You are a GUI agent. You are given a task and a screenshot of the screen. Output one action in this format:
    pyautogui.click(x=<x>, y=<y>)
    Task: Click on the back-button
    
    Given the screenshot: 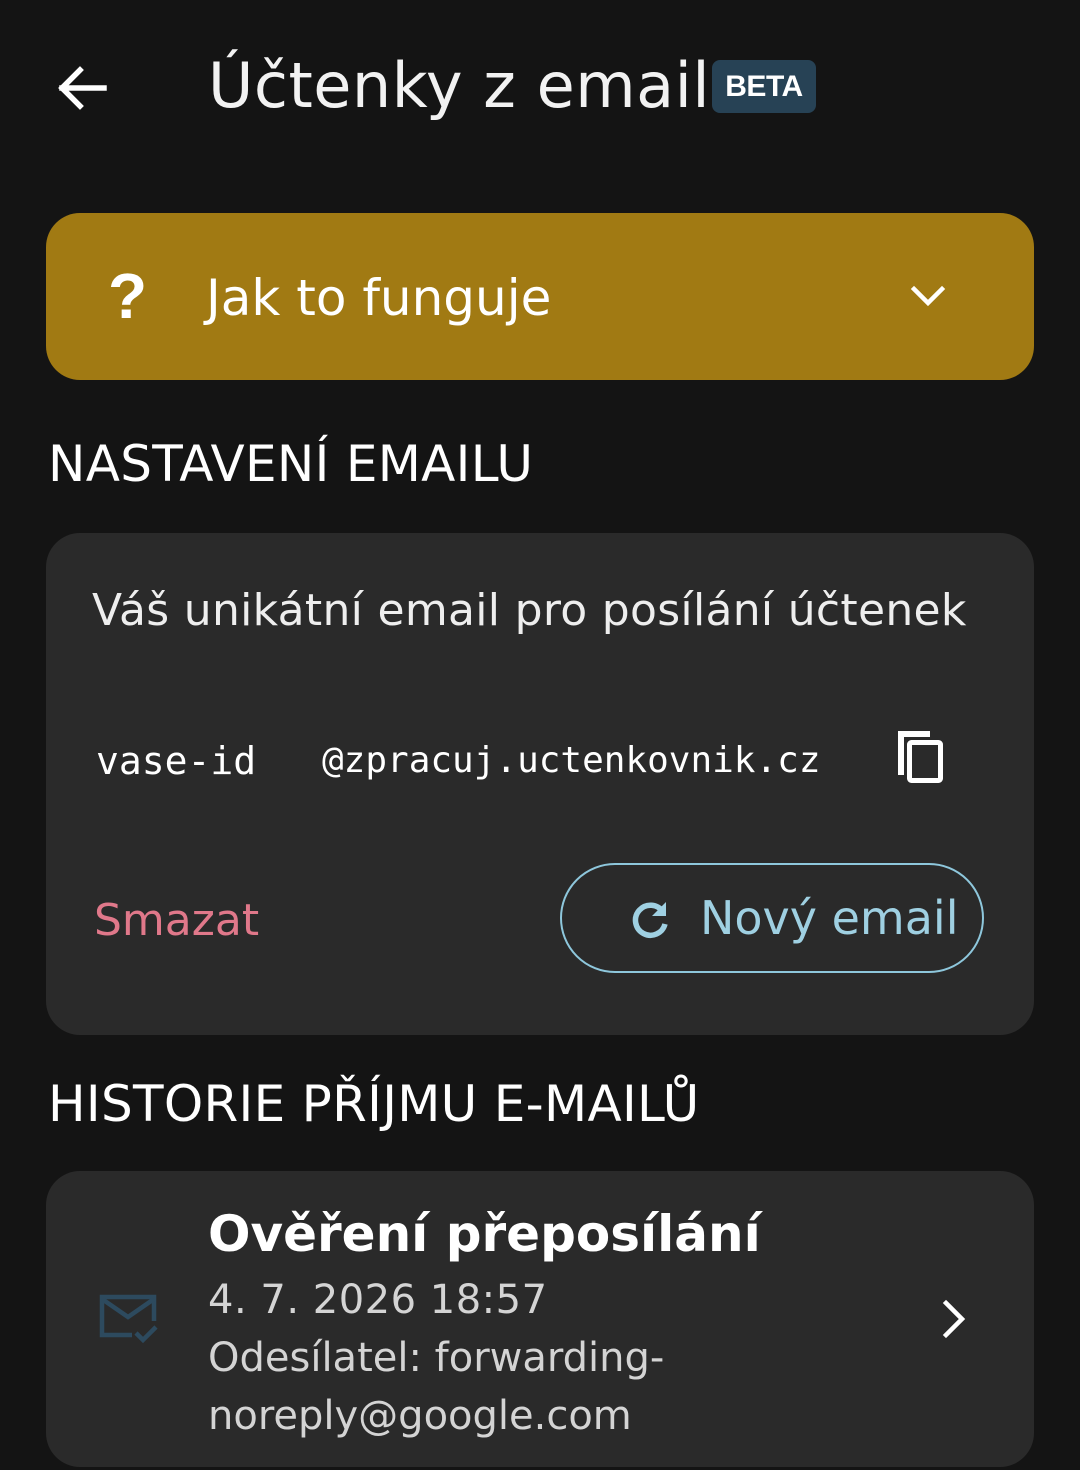 What is the action you would take?
    pyautogui.click(x=82, y=88)
    